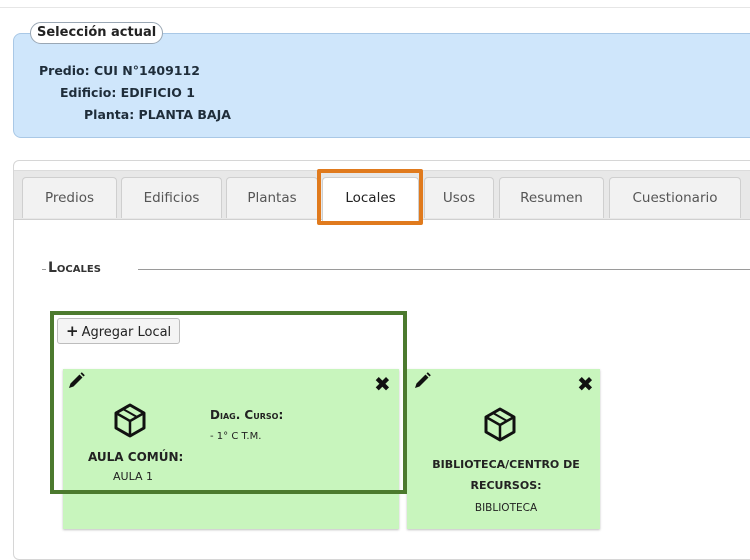 This screenshot has width=750, height=560. I want to click on local-name: BIBLIOTECA, so click(506, 508).